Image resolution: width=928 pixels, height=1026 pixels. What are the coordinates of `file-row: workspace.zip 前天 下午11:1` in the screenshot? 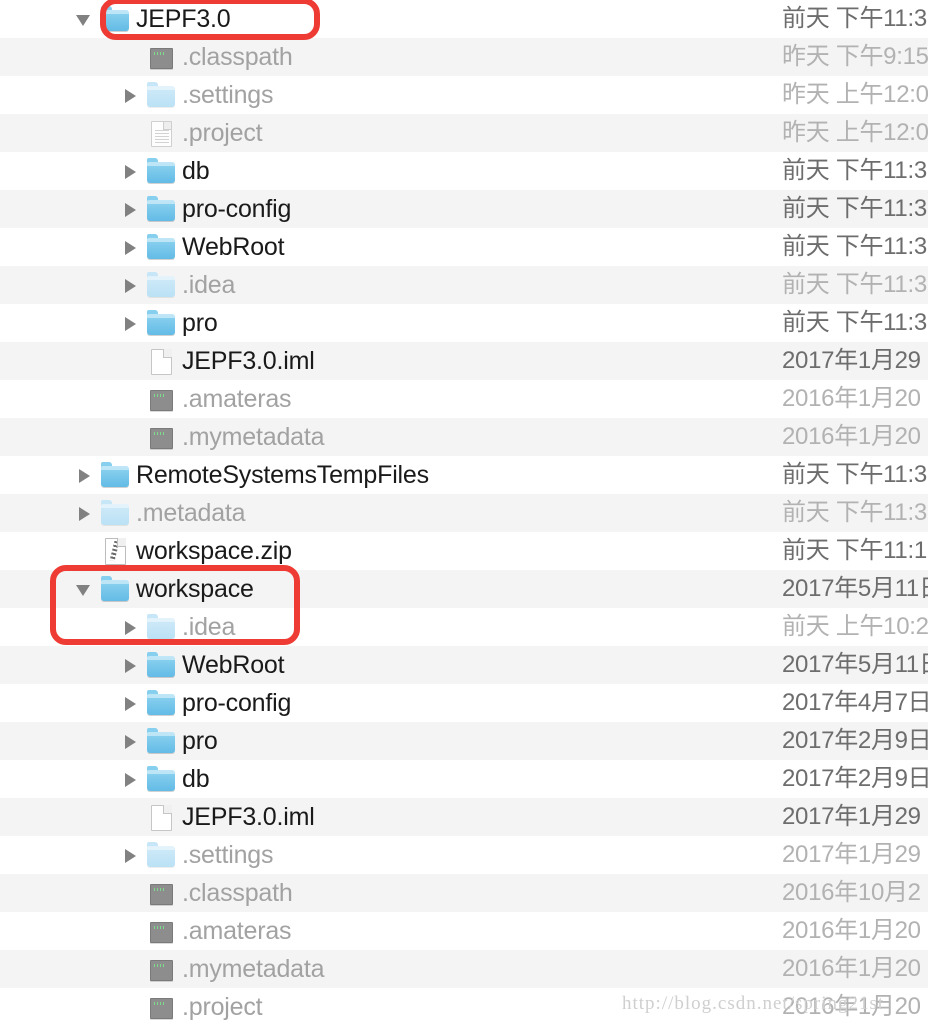 It's located at (464, 551).